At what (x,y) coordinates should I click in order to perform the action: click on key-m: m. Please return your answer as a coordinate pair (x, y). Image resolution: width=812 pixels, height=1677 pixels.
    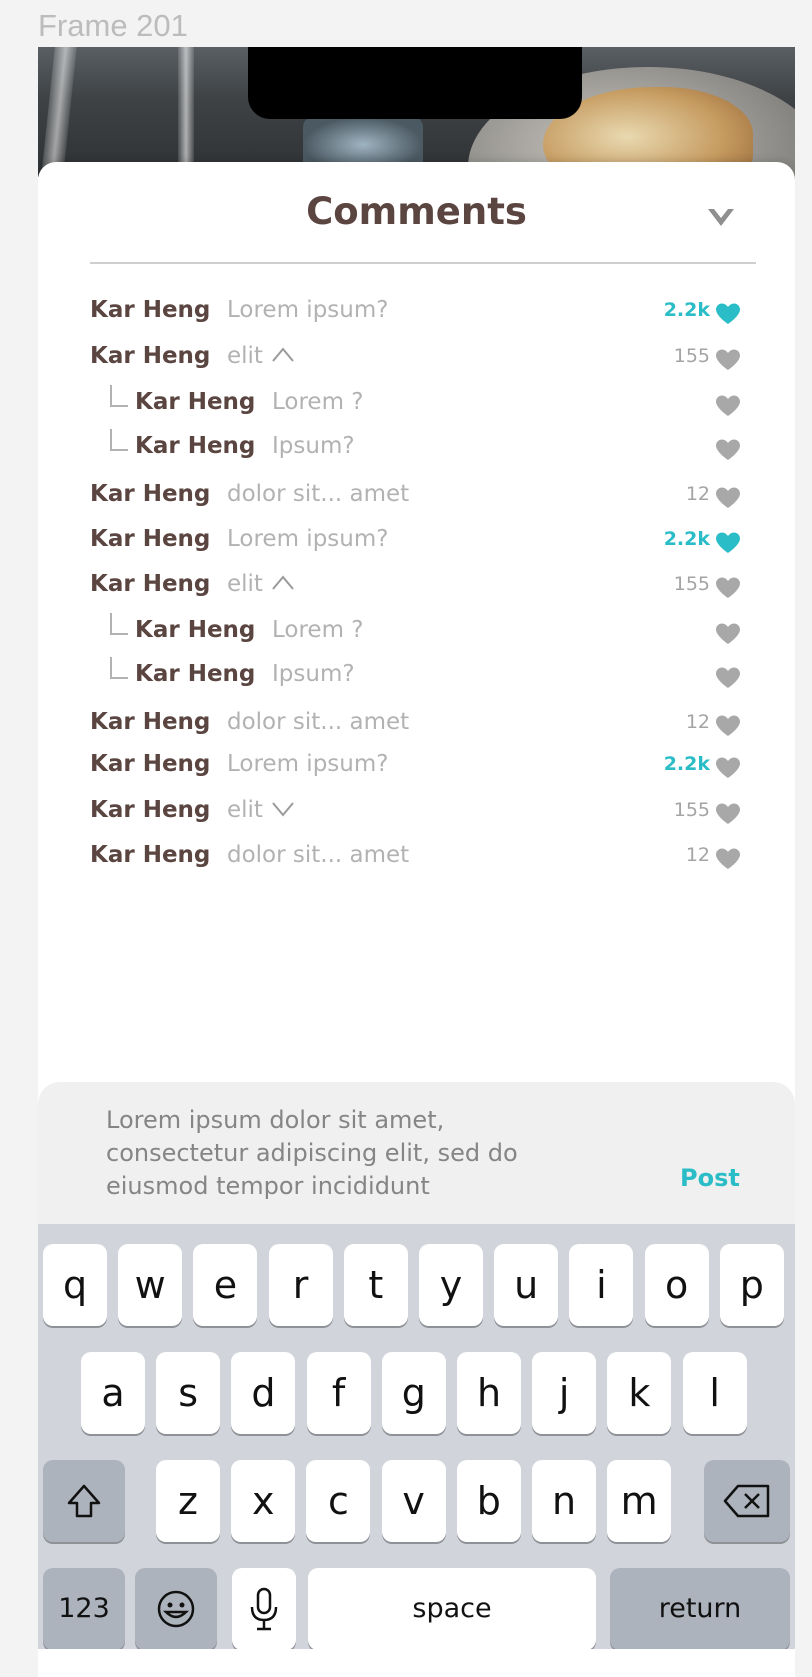
    Looking at the image, I should click on (639, 1501).